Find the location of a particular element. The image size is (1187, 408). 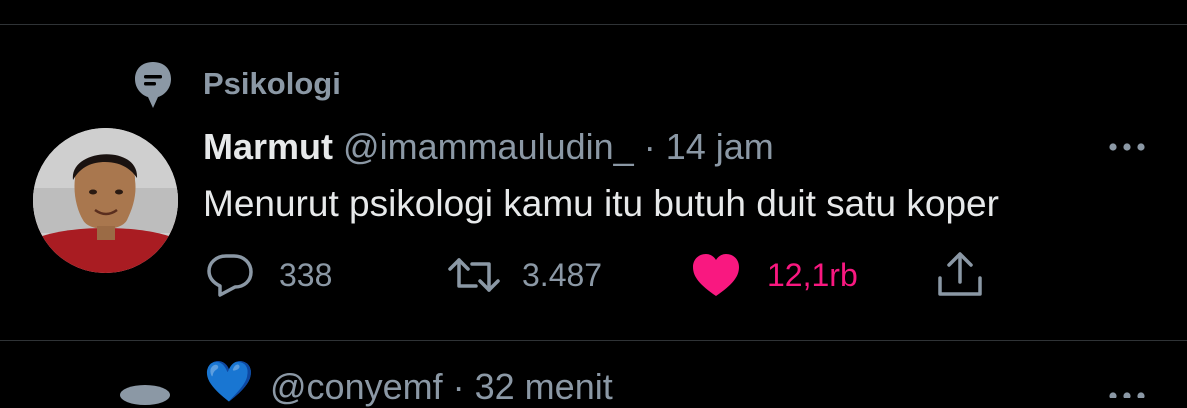

author-handle: @imammauludin_ is located at coordinates (488, 146).